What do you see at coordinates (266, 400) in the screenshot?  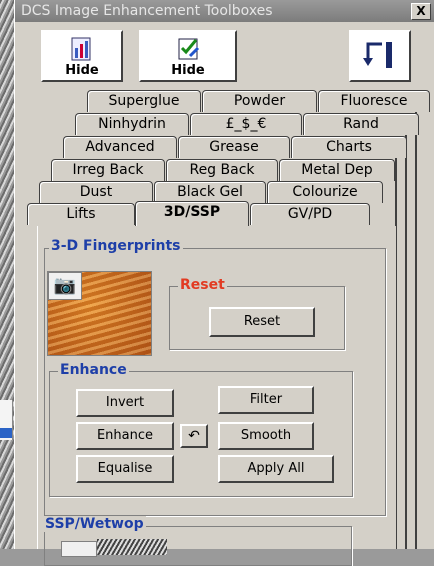 I see `filter-button: Filter` at bounding box center [266, 400].